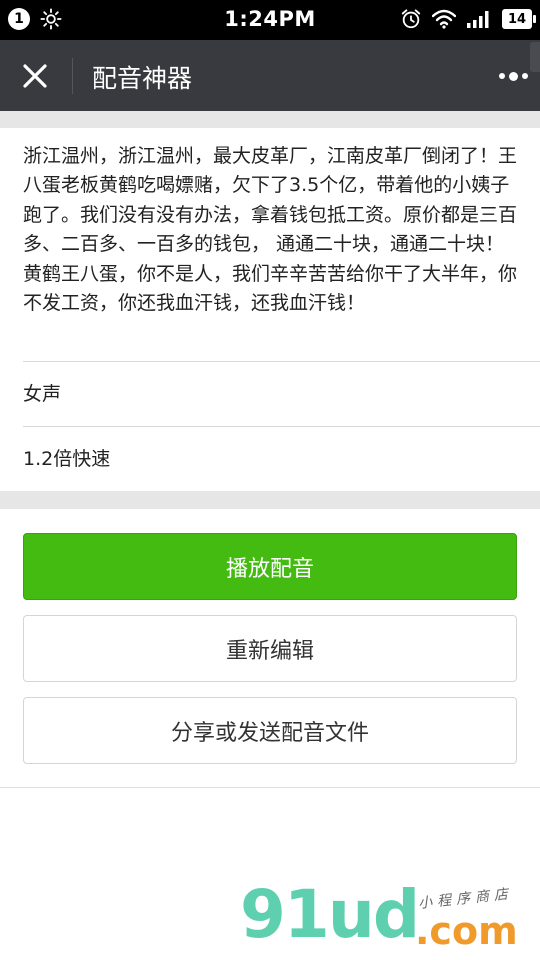  Describe the element at coordinates (411, 19) in the screenshot. I see `alarm-icon` at that location.